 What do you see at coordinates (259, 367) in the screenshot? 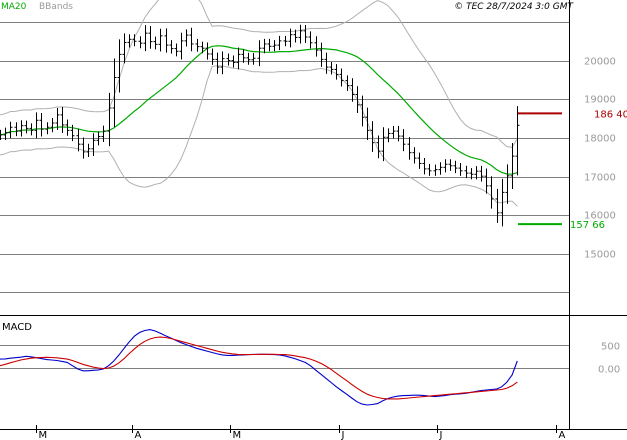
I see `macd-series-macd` at bounding box center [259, 367].